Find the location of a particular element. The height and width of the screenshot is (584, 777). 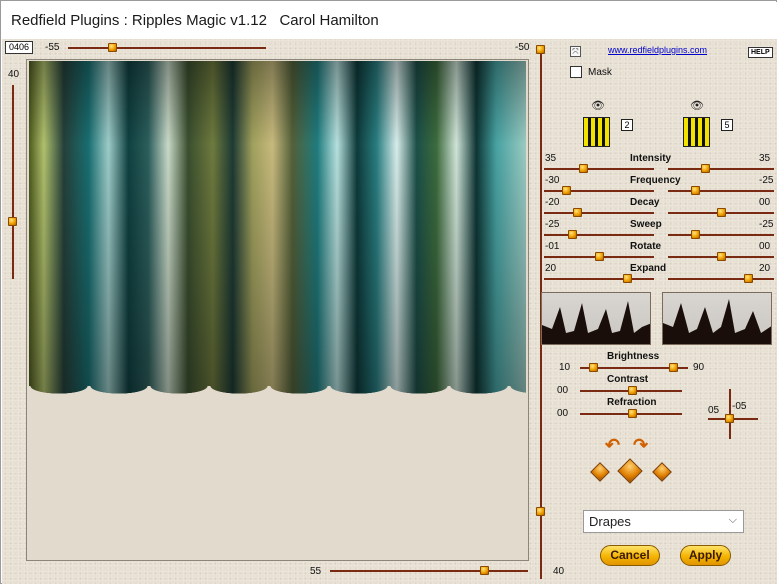

param-right-thumb-sweep is located at coordinates (695, 234).